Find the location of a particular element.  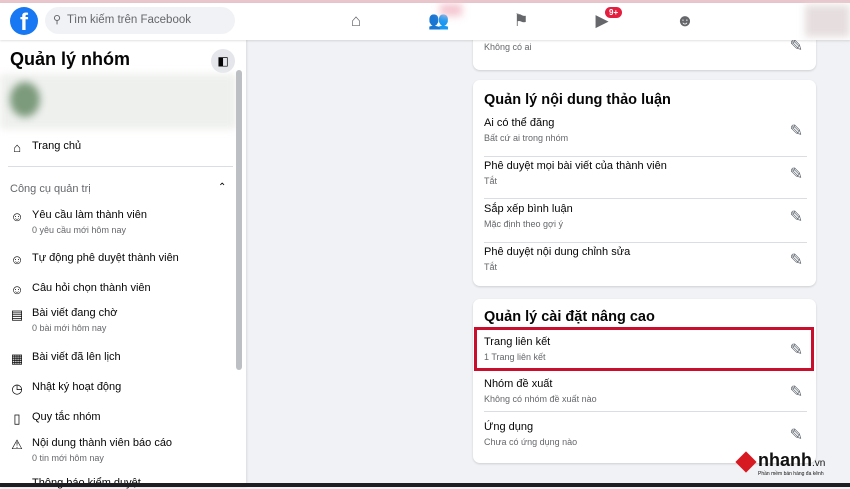

card-title: Quản lý nội dung thảo luận is located at coordinates (577, 100).